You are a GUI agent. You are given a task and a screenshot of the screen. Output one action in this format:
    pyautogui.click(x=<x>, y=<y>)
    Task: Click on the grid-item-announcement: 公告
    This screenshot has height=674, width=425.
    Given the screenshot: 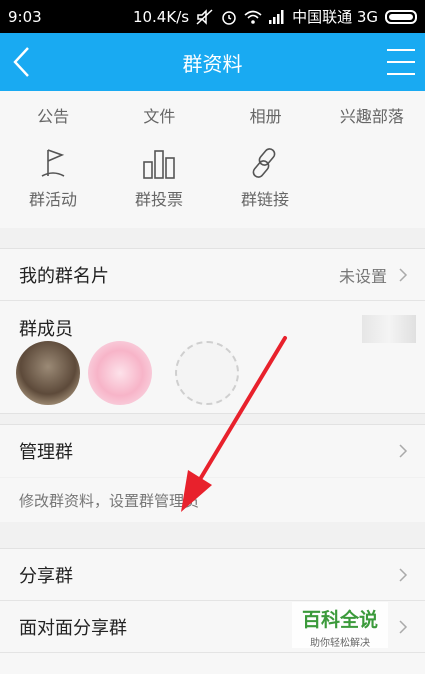 What is the action you would take?
    pyautogui.click(x=53, y=111)
    